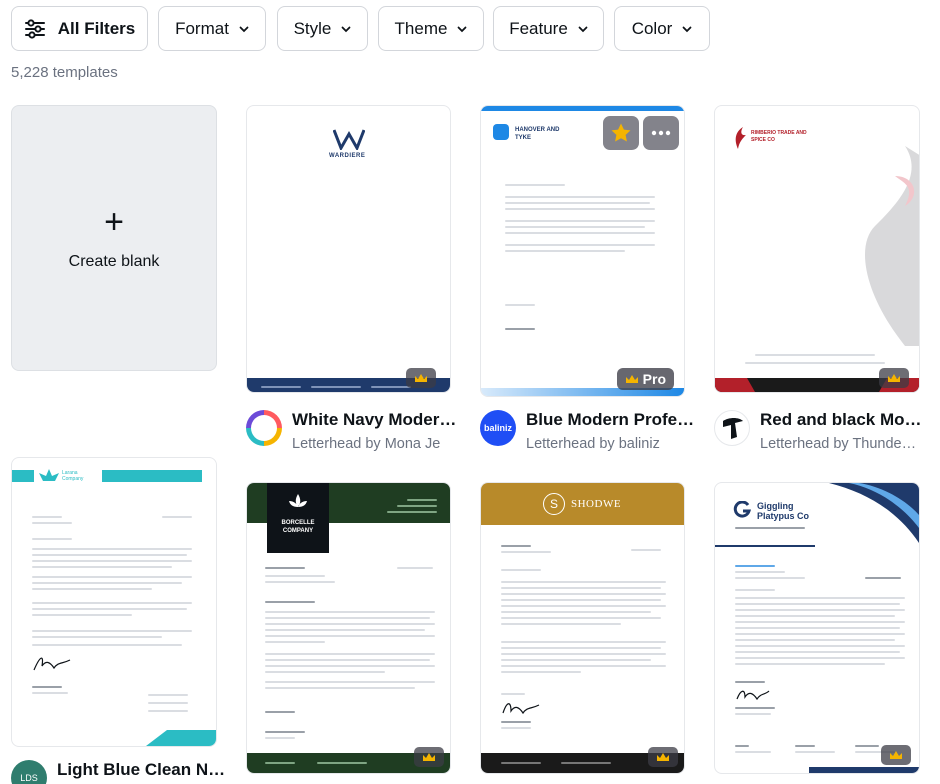 Image resolution: width=940 pixels, height=784 pixels. I want to click on template-thumbnail-white-navy: WARDIERE, so click(348, 249).